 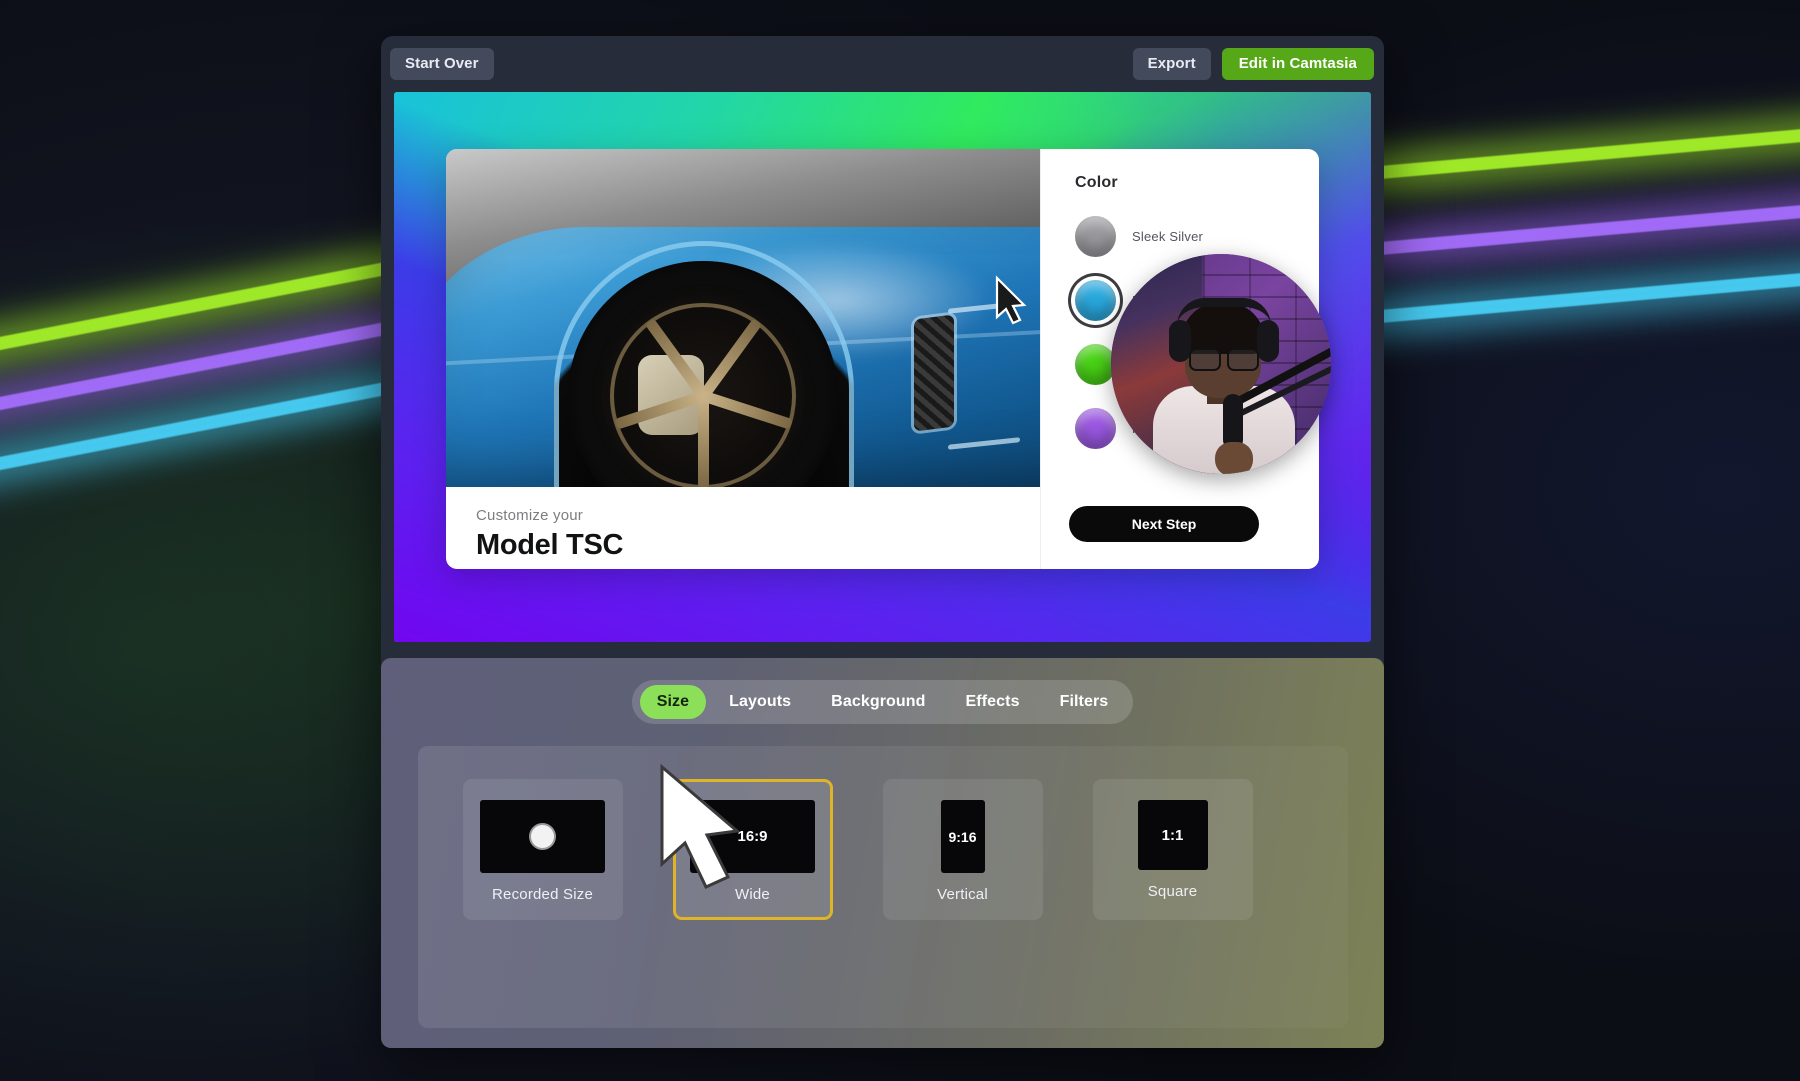 What do you see at coordinates (962, 894) in the screenshot?
I see `size-option-label: Vertical` at bounding box center [962, 894].